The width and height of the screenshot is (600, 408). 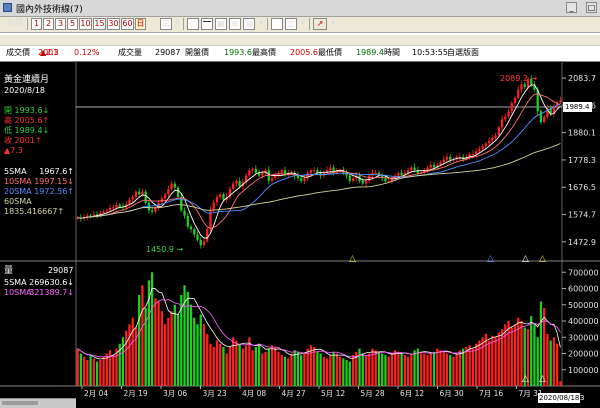 What do you see at coordinates (36, 24) in the screenshot?
I see `period-button-1: 1` at bounding box center [36, 24].